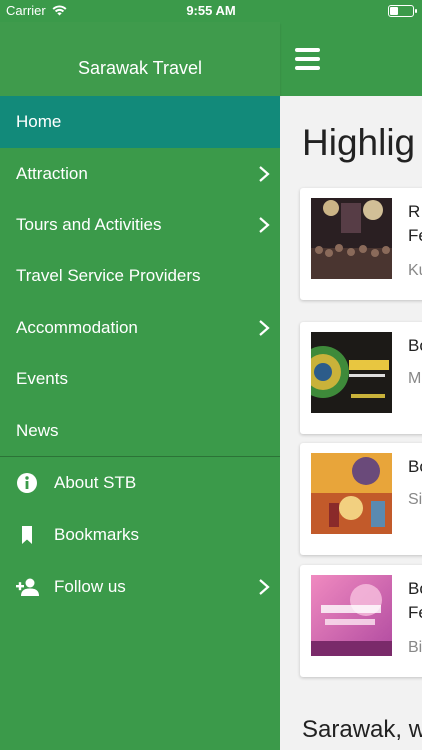 The width and height of the screenshot is (422, 750). I want to click on jazz-poster-image, so click(351, 372).